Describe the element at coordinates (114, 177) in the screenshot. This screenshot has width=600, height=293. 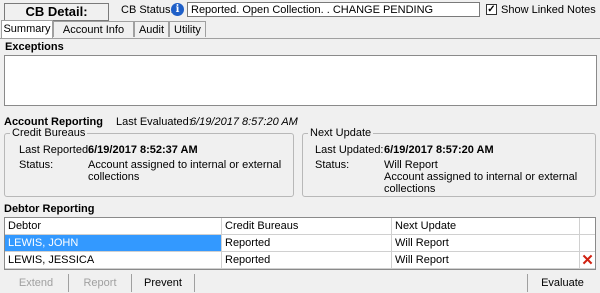
I see `credit-bureaus-status-line2: collections` at that location.